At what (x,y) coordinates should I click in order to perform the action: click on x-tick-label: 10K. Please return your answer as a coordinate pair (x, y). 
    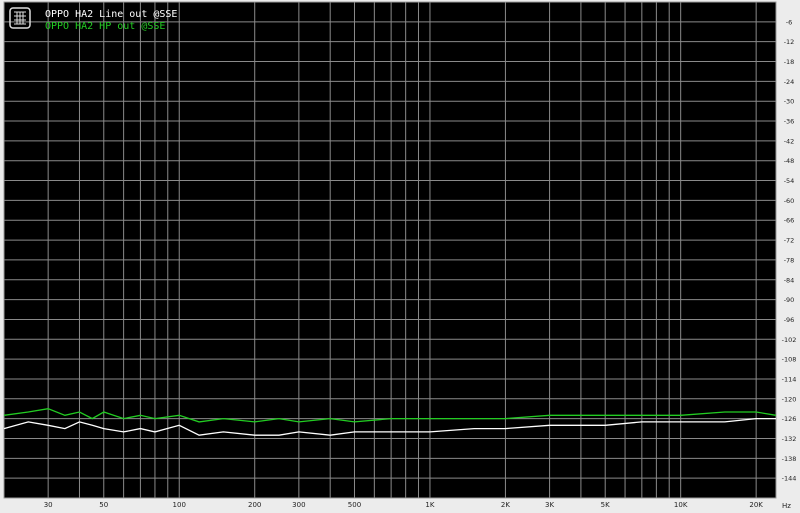
    Looking at the image, I should click on (681, 505).